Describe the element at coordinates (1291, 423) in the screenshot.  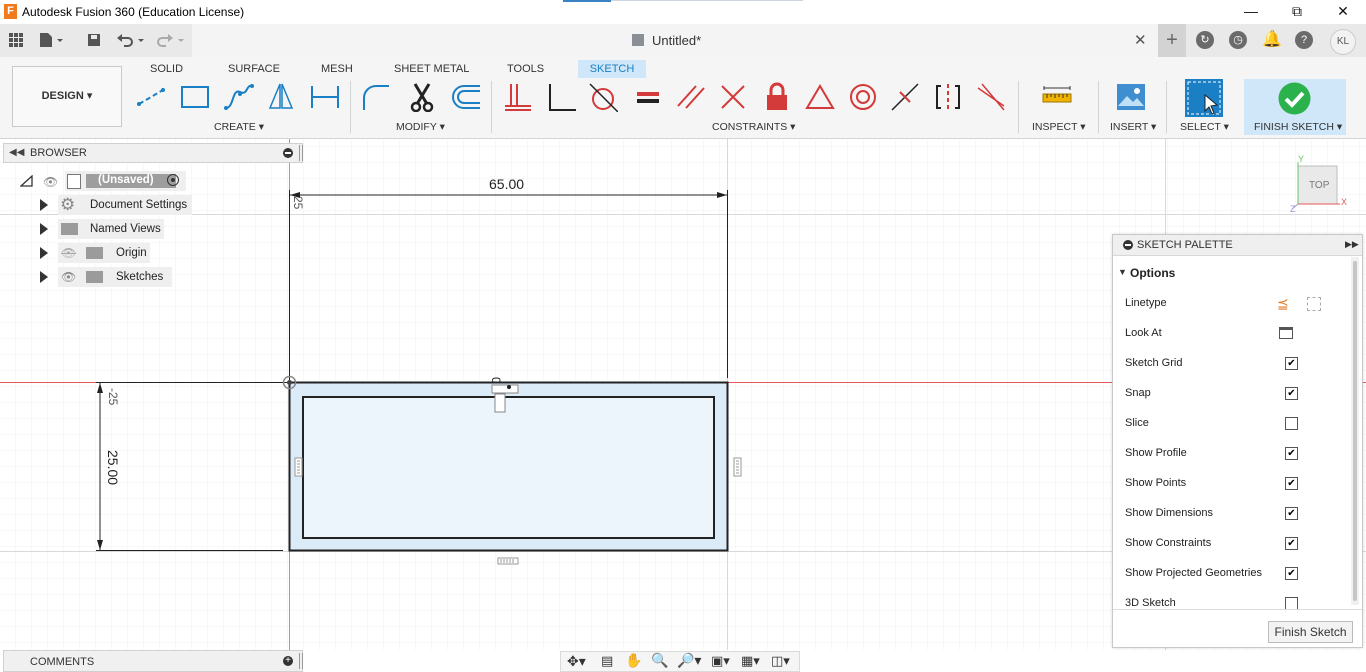
I see `palette-checkbox` at that location.